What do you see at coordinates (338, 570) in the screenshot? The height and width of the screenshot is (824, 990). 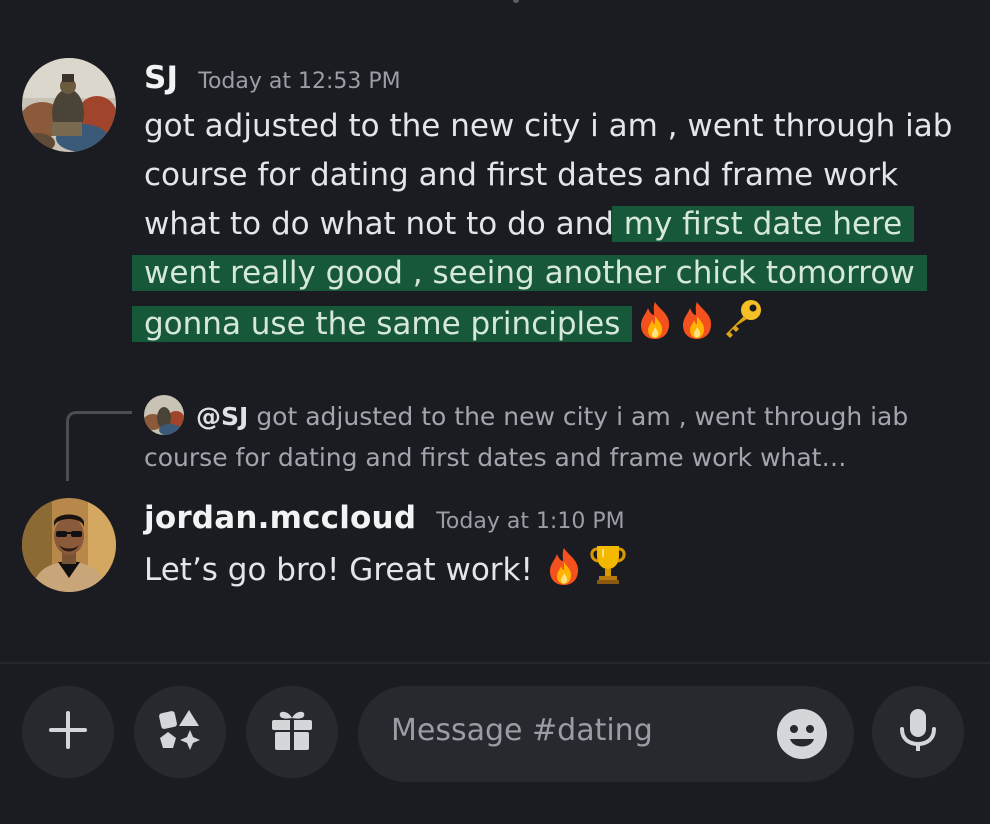 I see `message-text: Let’s go bro! Great work!` at bounding box center [338, 570].